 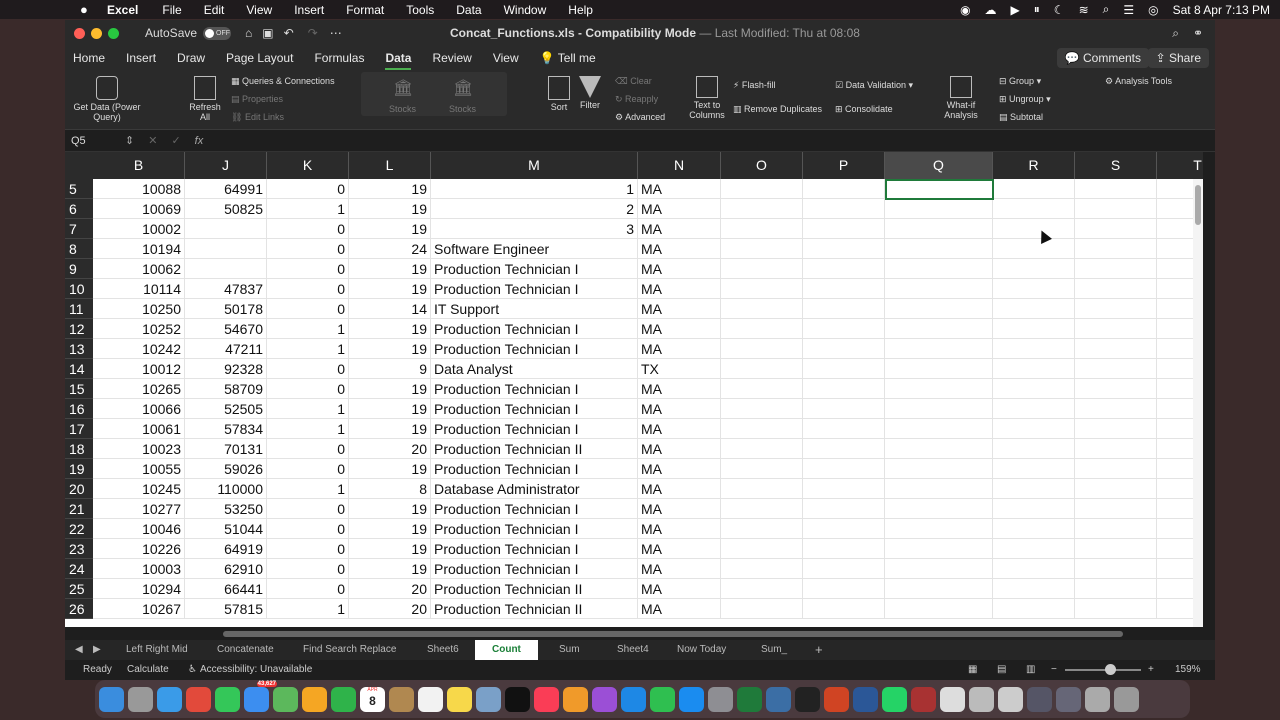 I want to click on cell-L: 14, so click(x=390, y=309).